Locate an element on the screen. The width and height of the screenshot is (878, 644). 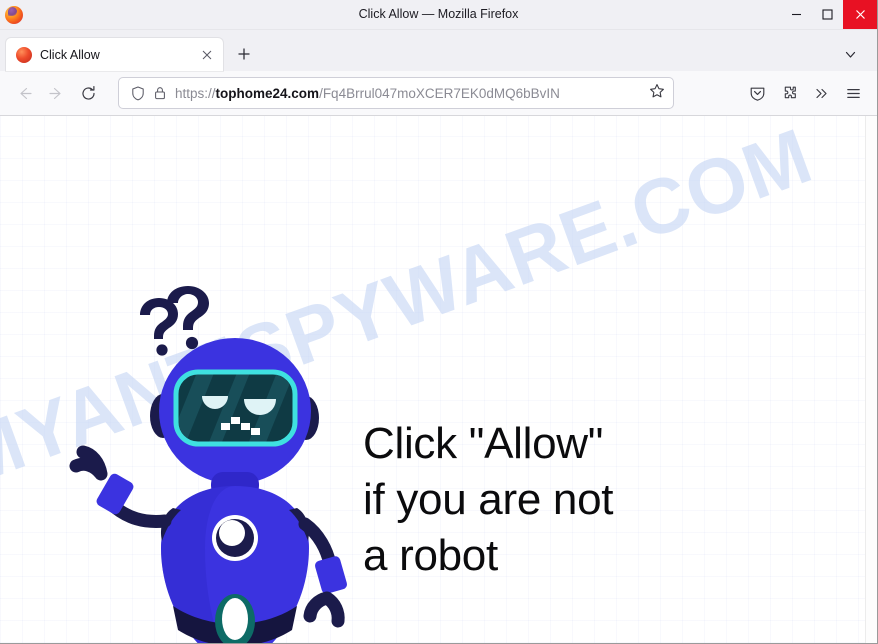
firefox-logo-icon is located at coordinates (15, 15).